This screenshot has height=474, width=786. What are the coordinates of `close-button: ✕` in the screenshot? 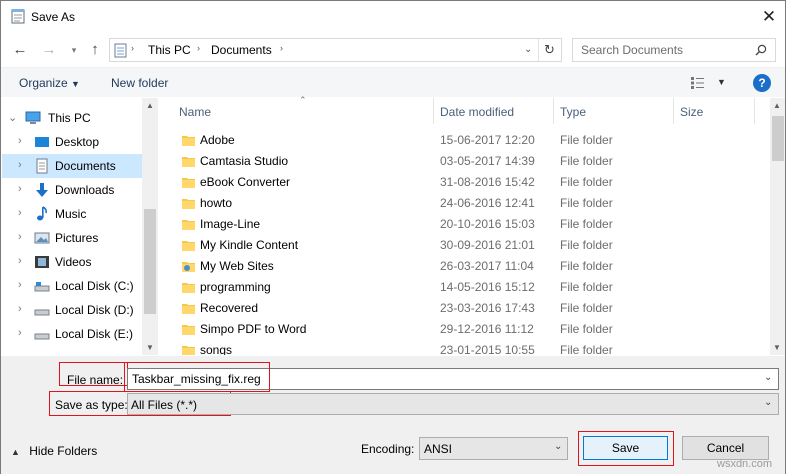 It's located at (769, 17).